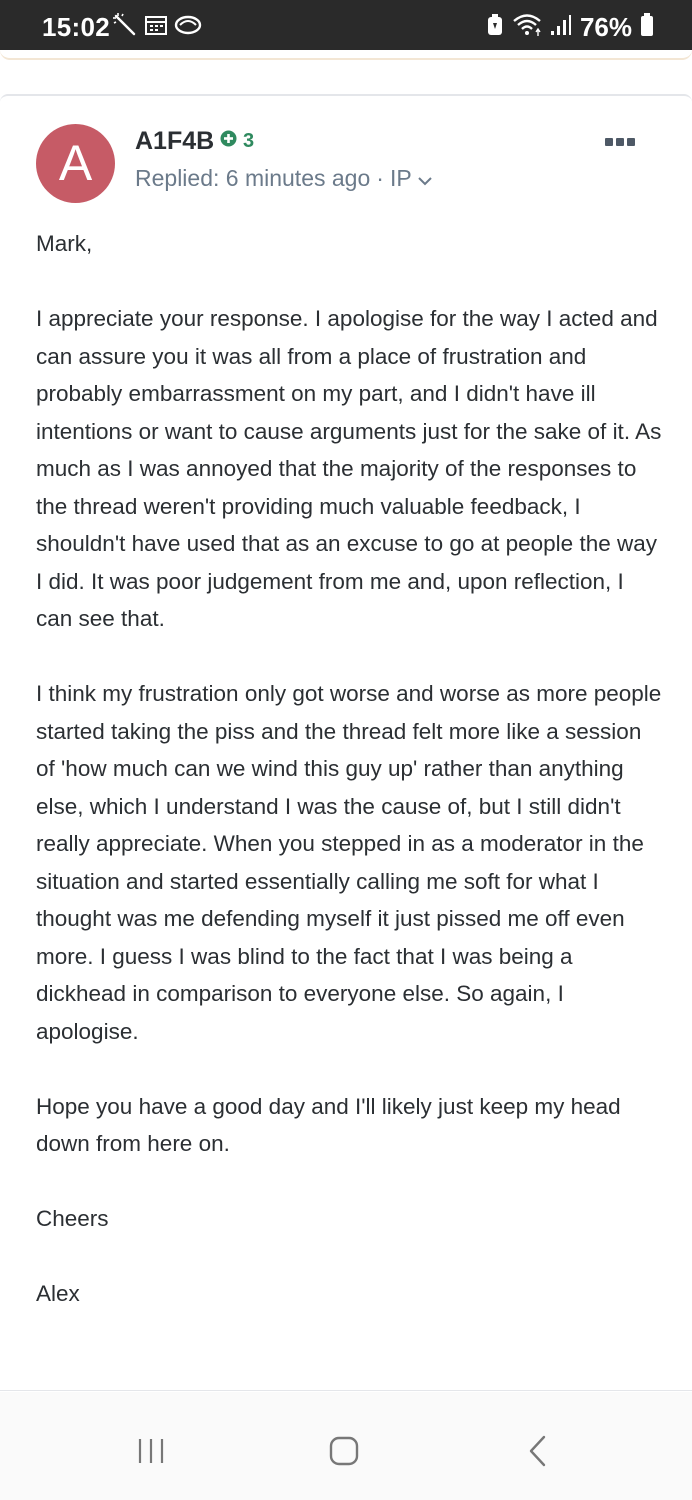 The width and height of the screenshot is (692, 1500). What do you see at coordinates (253, 178) in the screenshot?
I see `replied-time: Replied: 6 minutes ago` at bounding box center [253, 178].